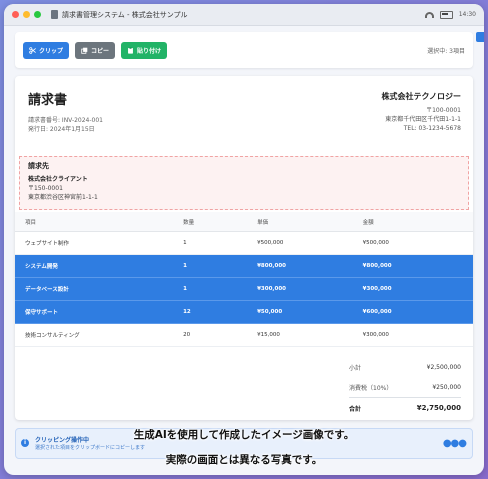  What do you see at coordinates (417, 266) in the screenshot?
I see `amount-cell: ¥800,000` at bounding box center [417, 266].